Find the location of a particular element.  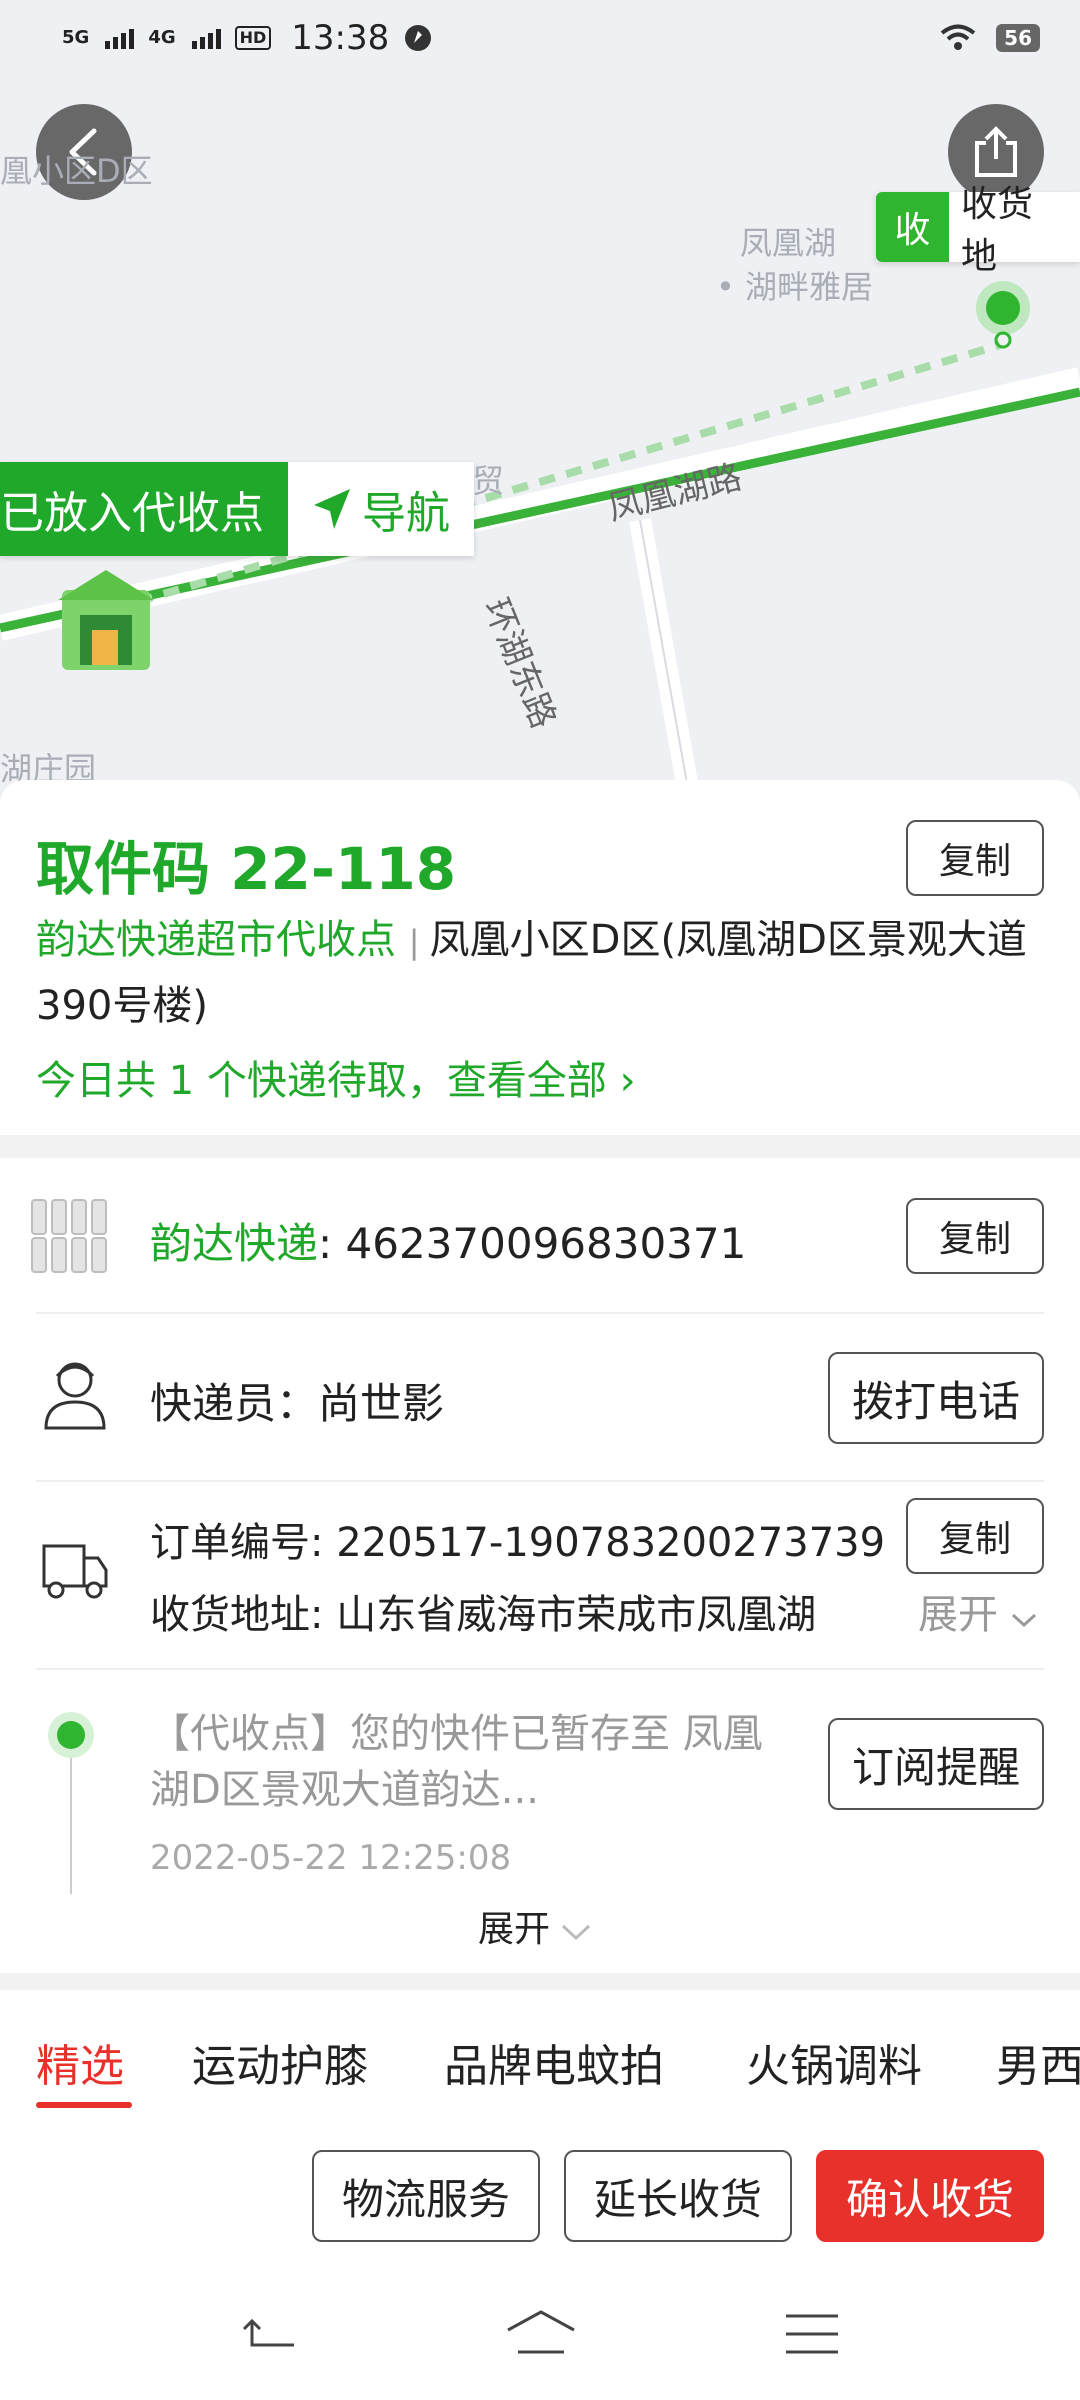

navigate-label: 导航 is located at coordinates (406, 513).